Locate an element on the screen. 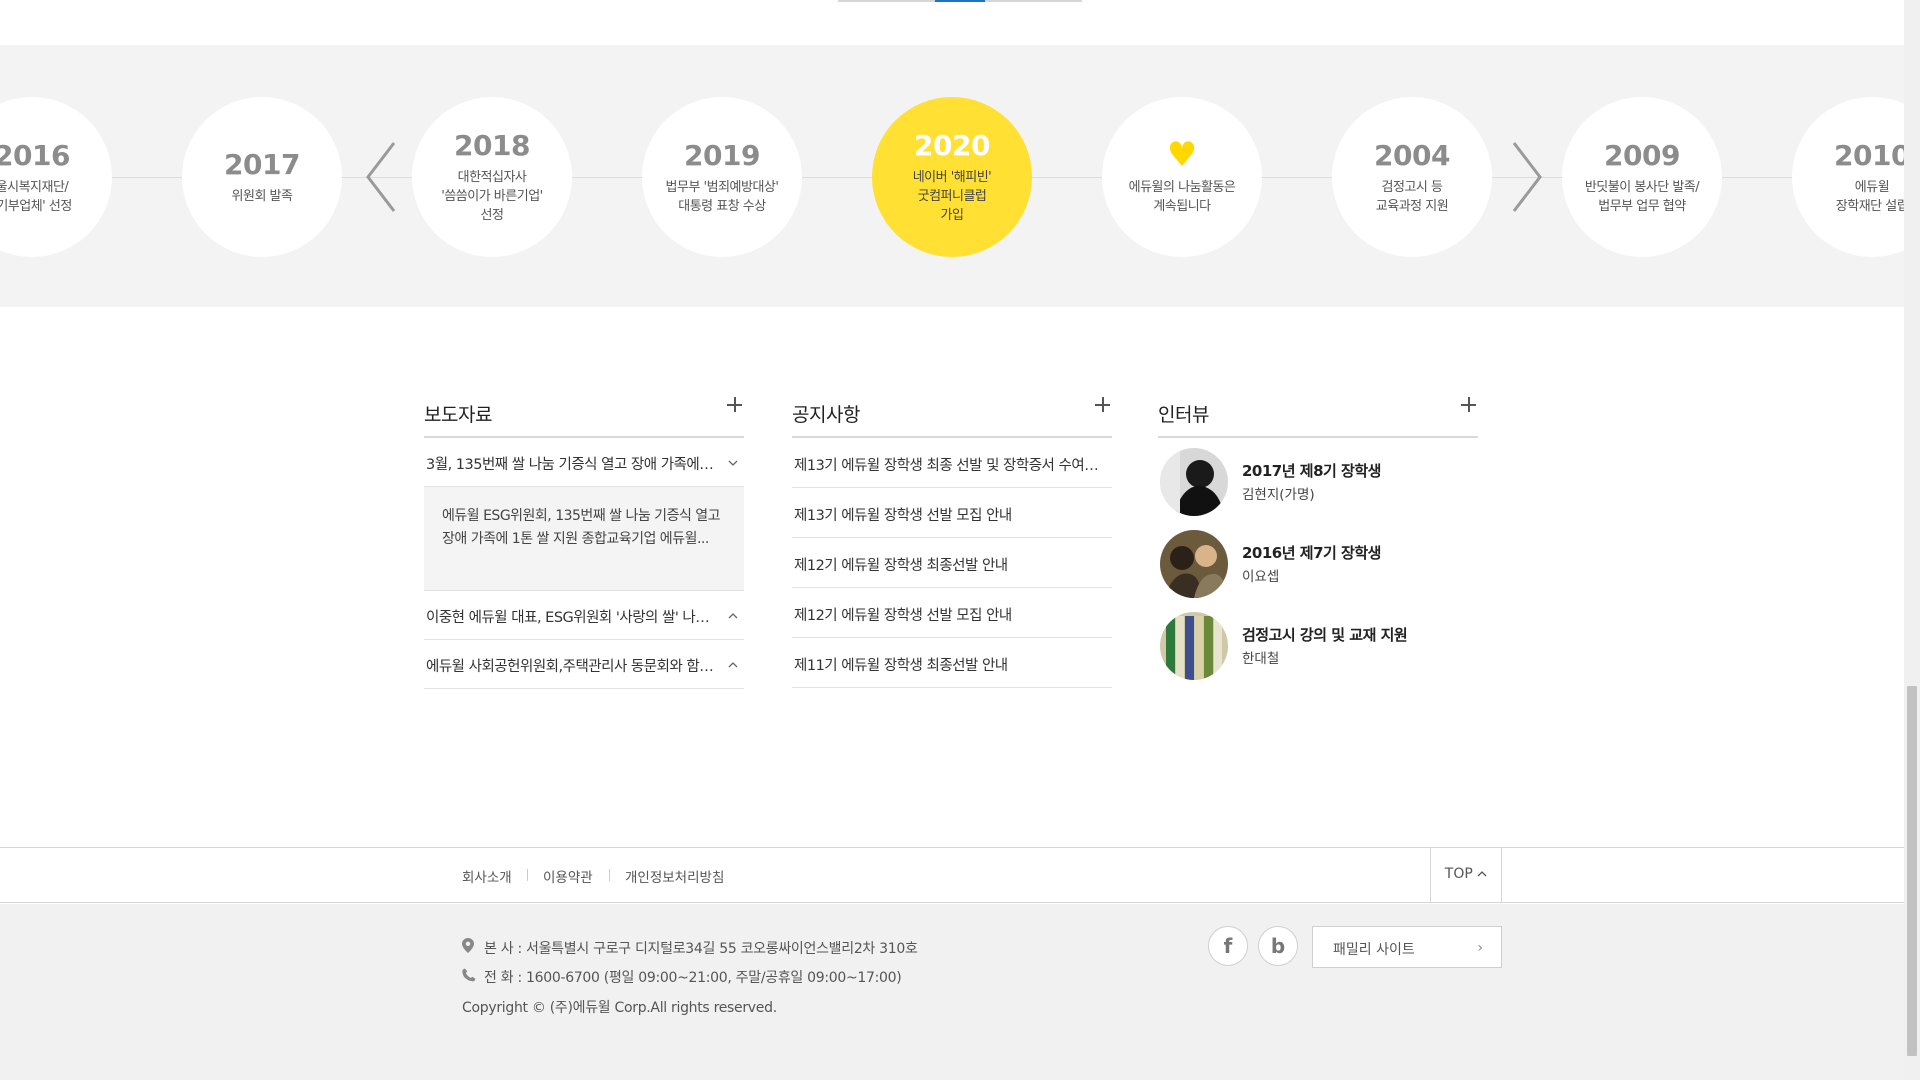 The height and width of the screenshot is (1080, 1920). history-item: 2019 법무부 '범죄예방대상' 대통령 표창 수상 is located at coordinates (722, 177).